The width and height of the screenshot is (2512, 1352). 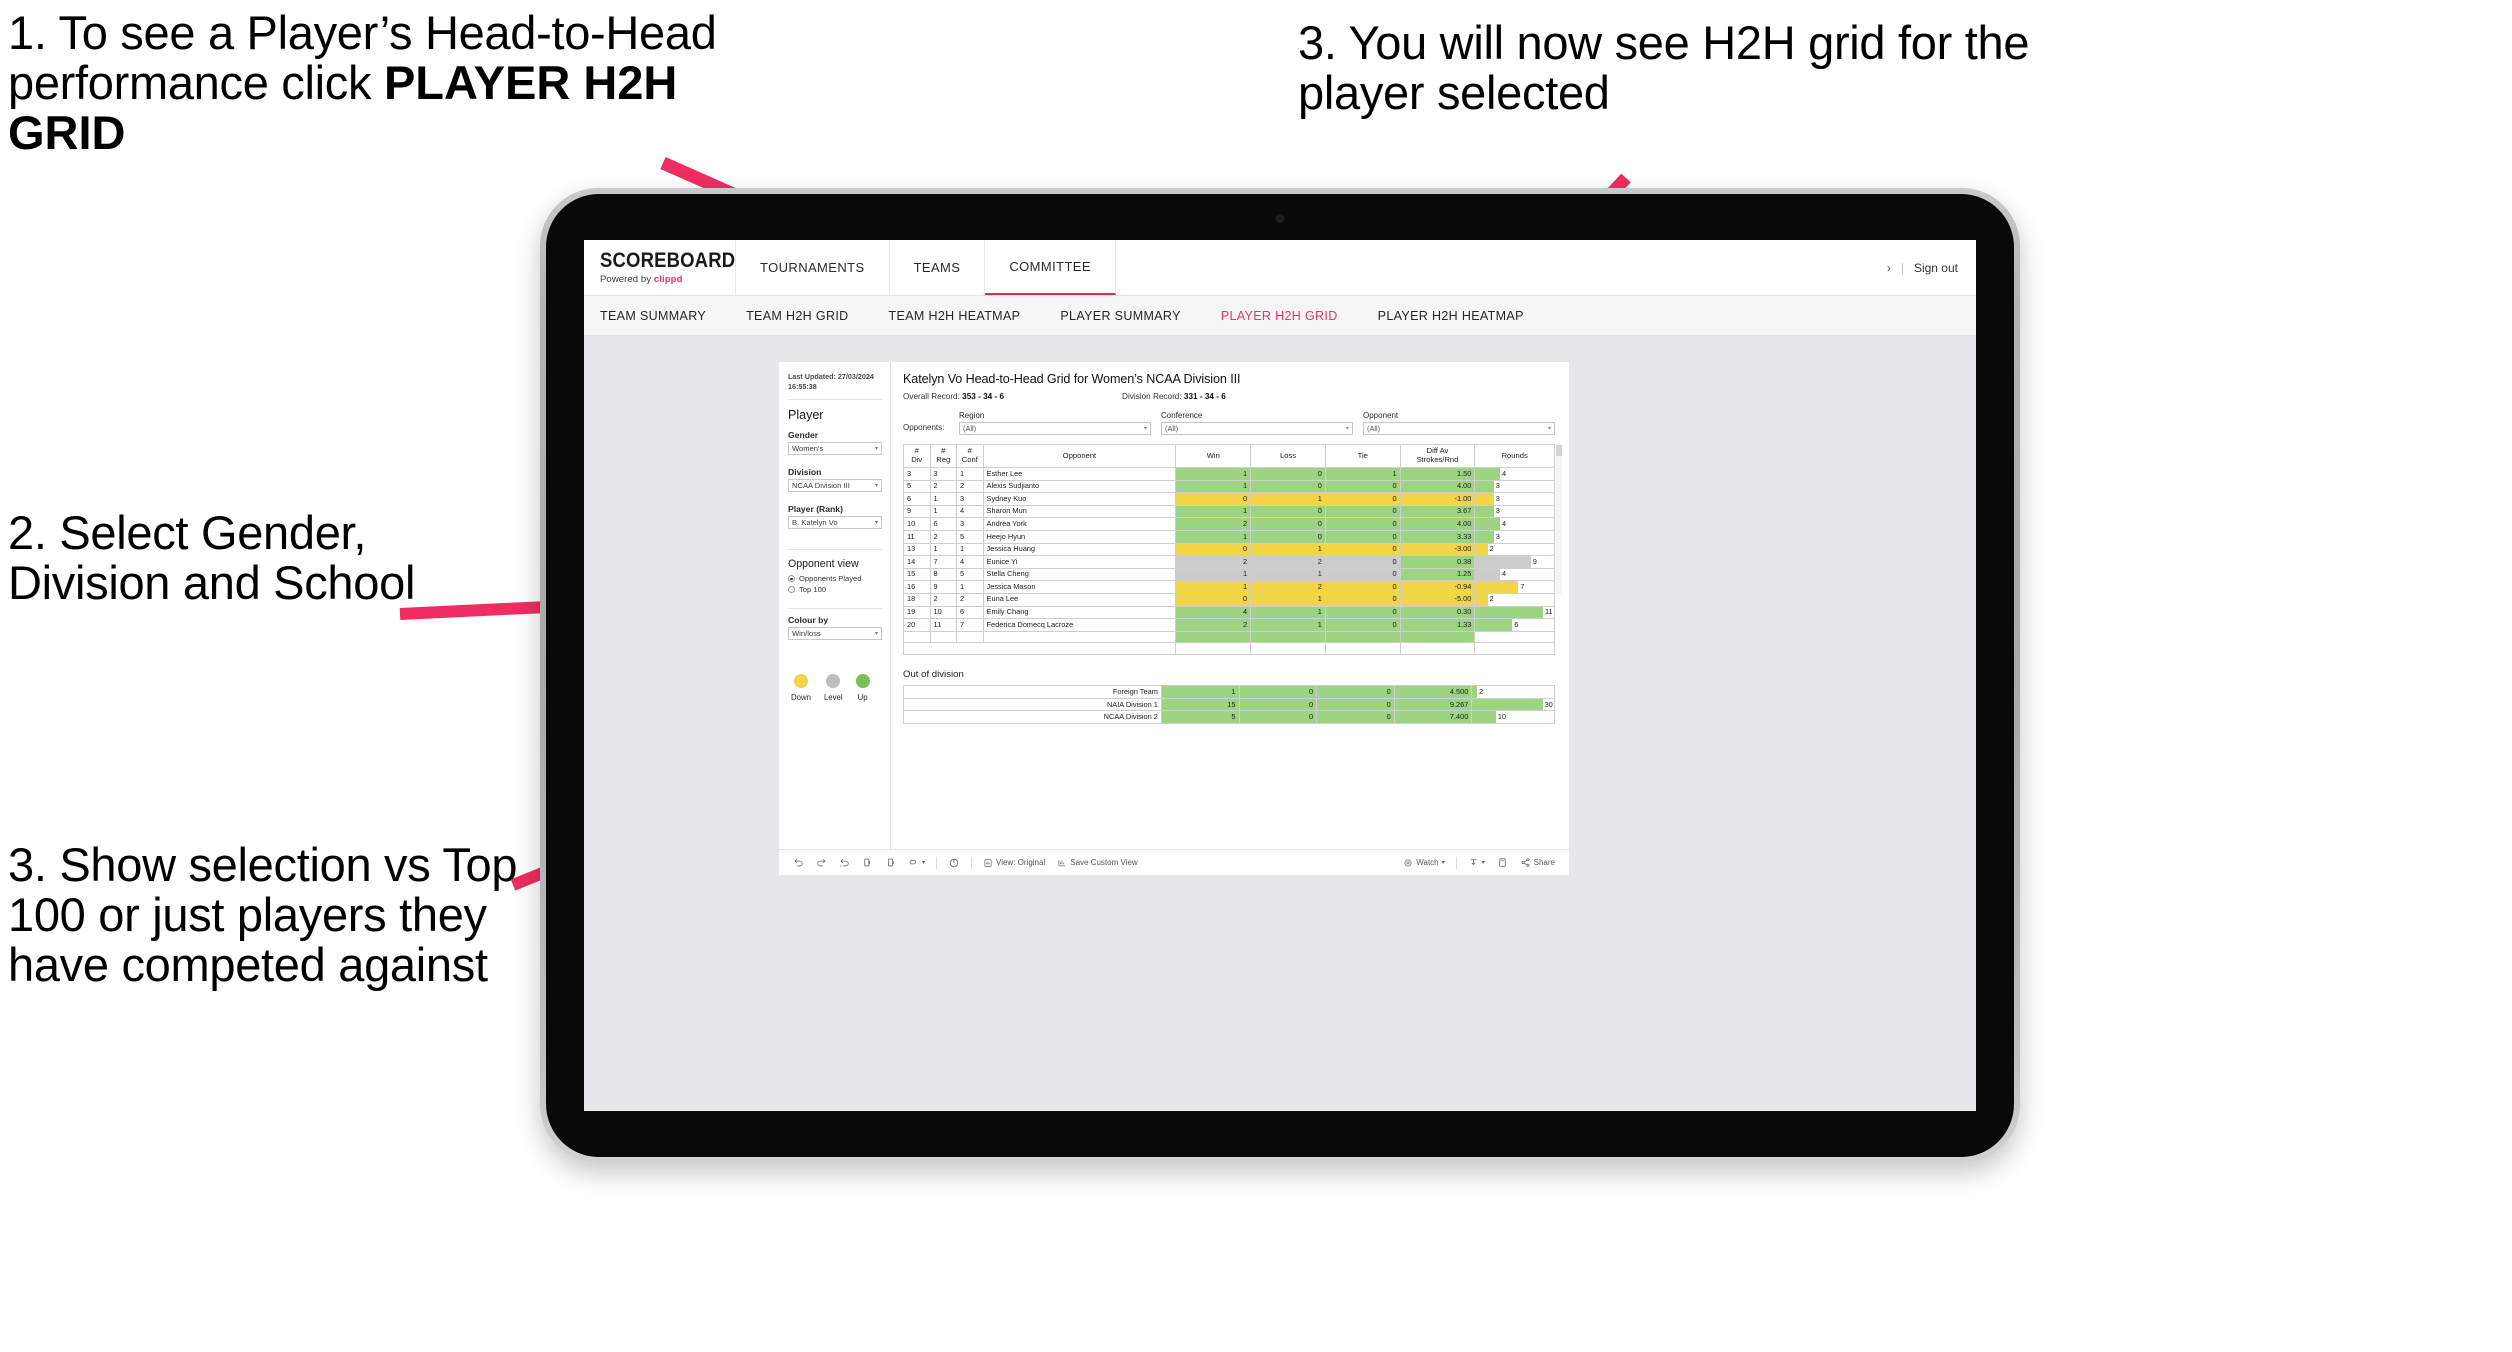 I want to click on rounds-value: 30, so click(x=1548, y=704).